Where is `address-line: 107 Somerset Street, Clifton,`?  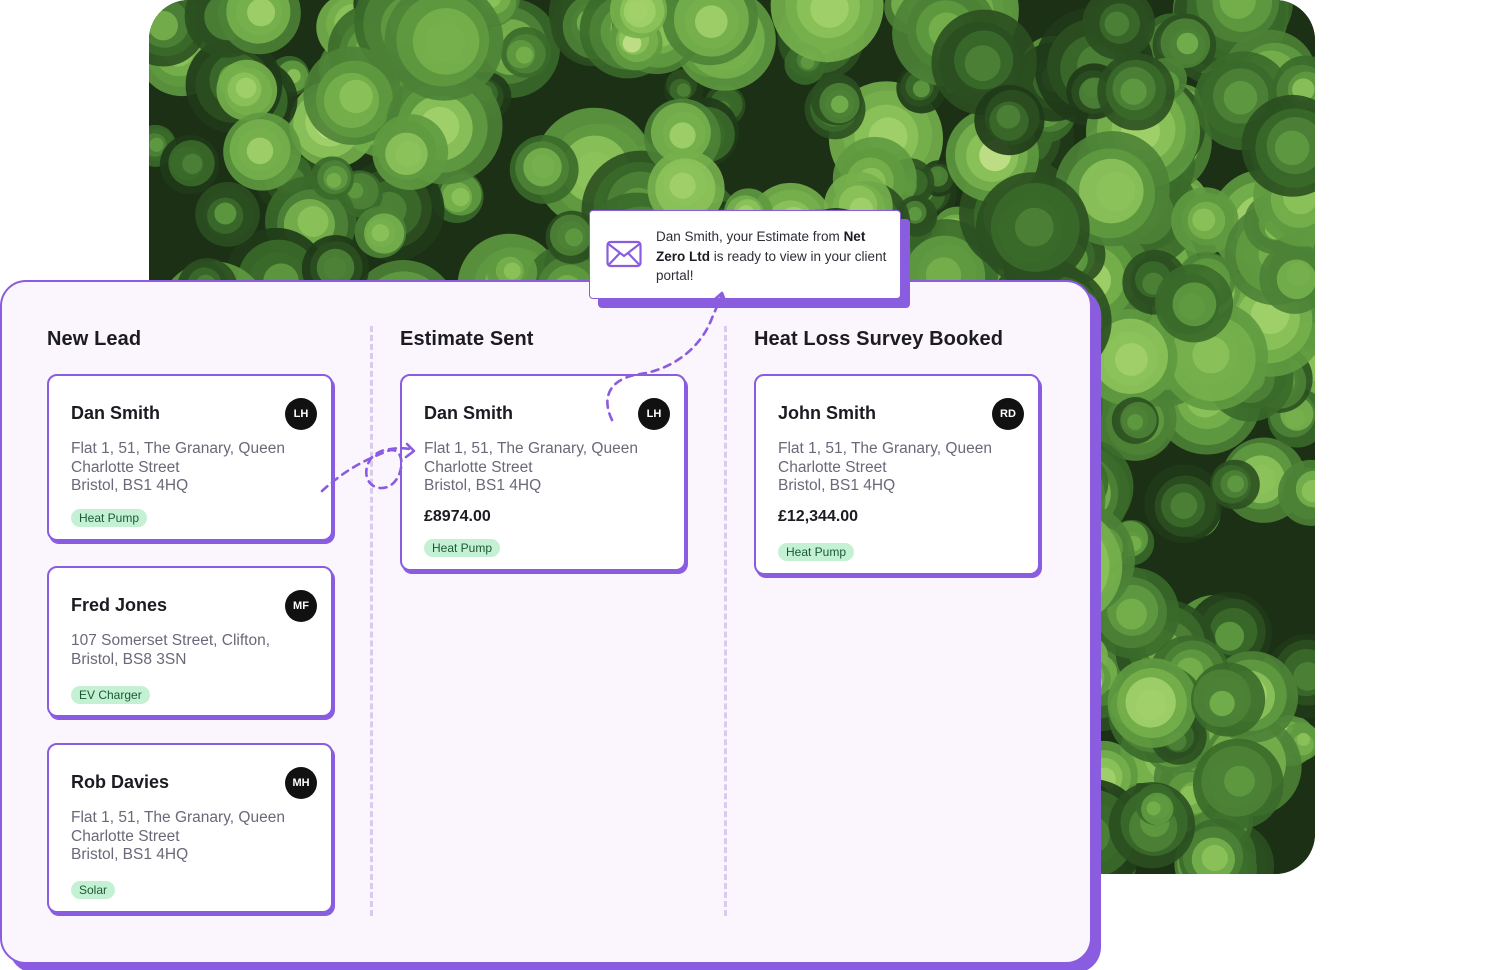 address-line: 107 Somerset Street, Clifton, is located at coordinates (171, 640).